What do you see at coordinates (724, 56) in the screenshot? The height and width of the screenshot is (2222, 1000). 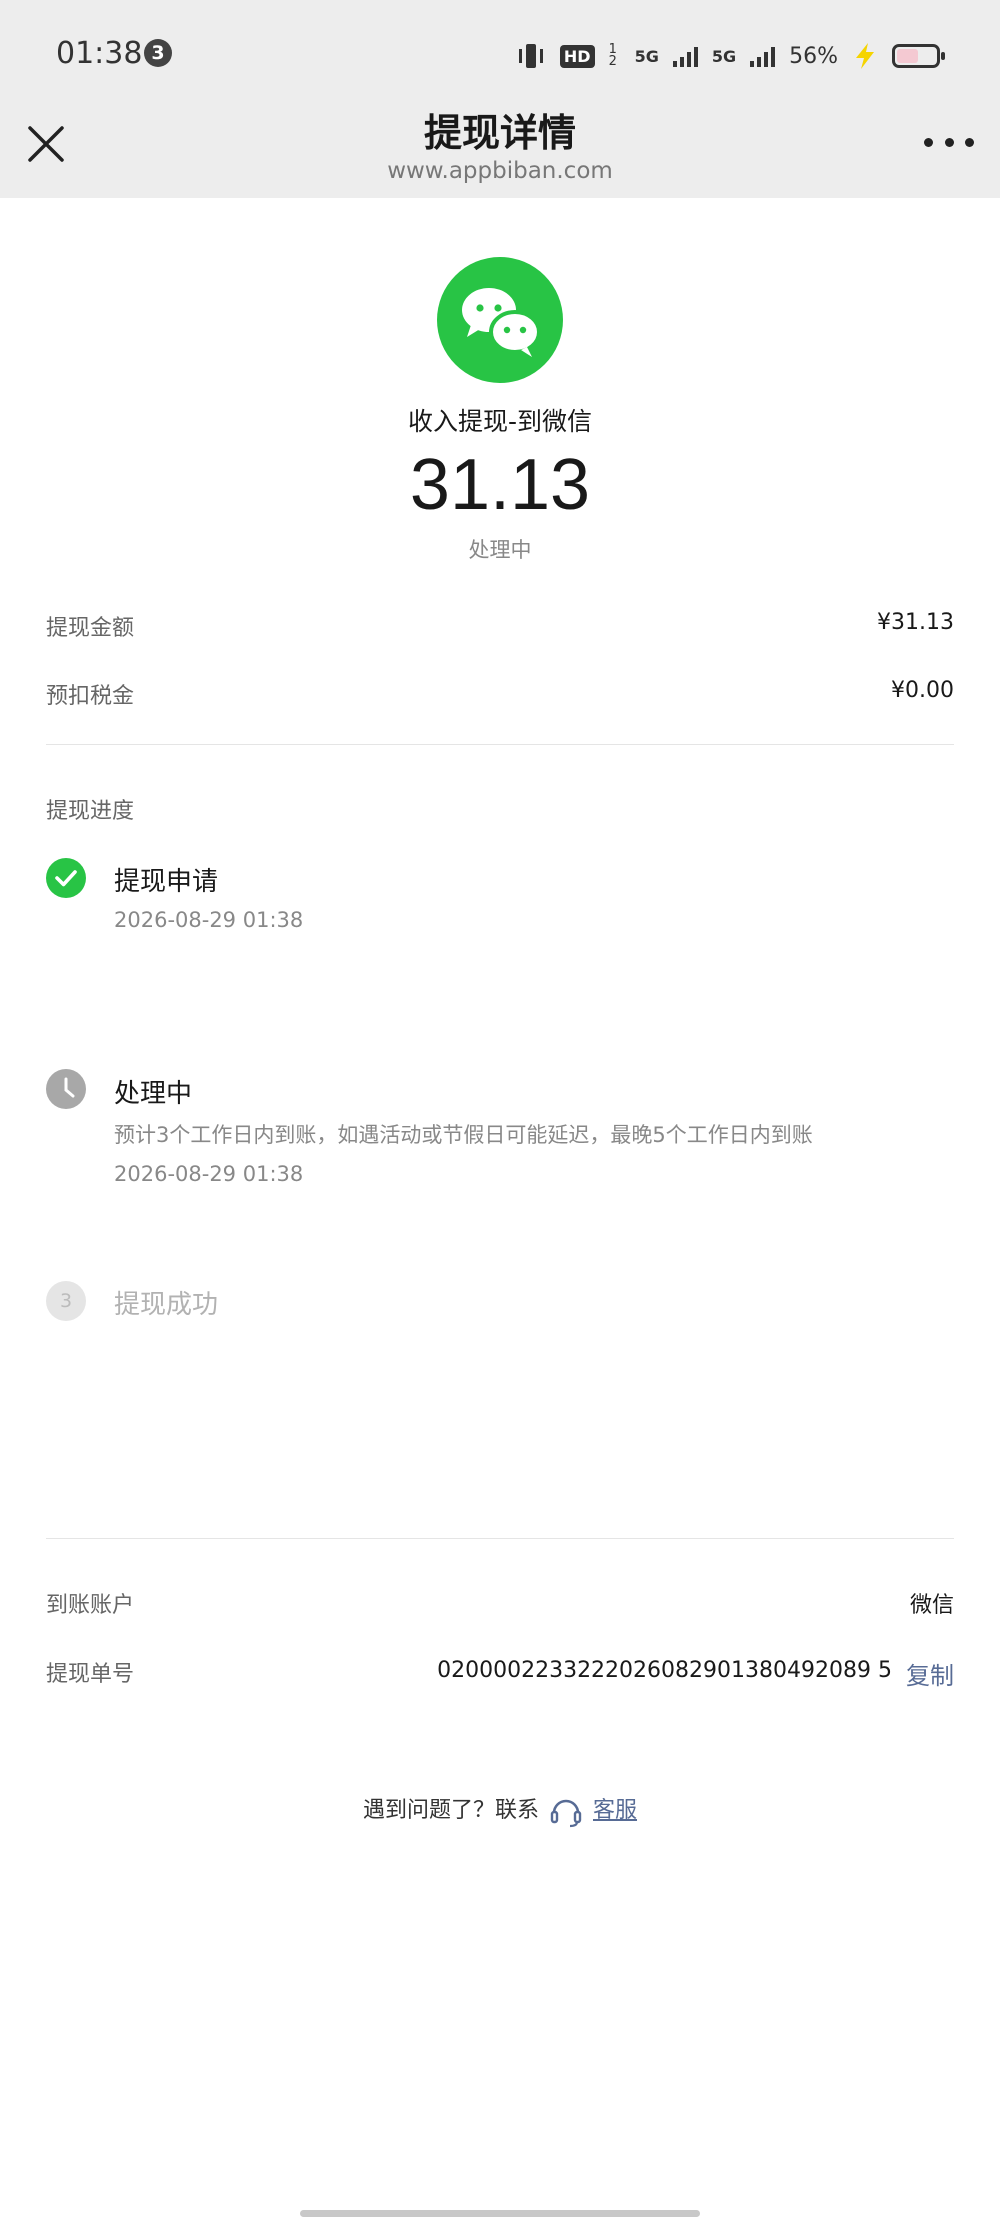 I see `network-5g-label-2: 5G` at bounding box center [724, 56].